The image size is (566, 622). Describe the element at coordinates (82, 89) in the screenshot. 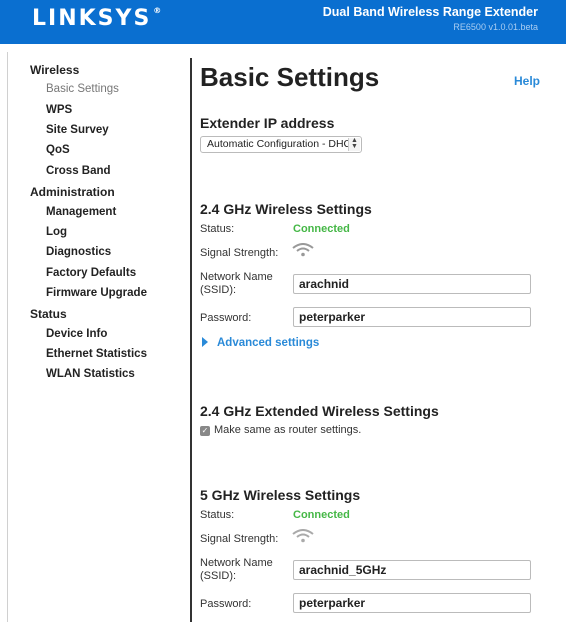

I see `sidebar-item-basic-settings: Basic Settings` at that location.